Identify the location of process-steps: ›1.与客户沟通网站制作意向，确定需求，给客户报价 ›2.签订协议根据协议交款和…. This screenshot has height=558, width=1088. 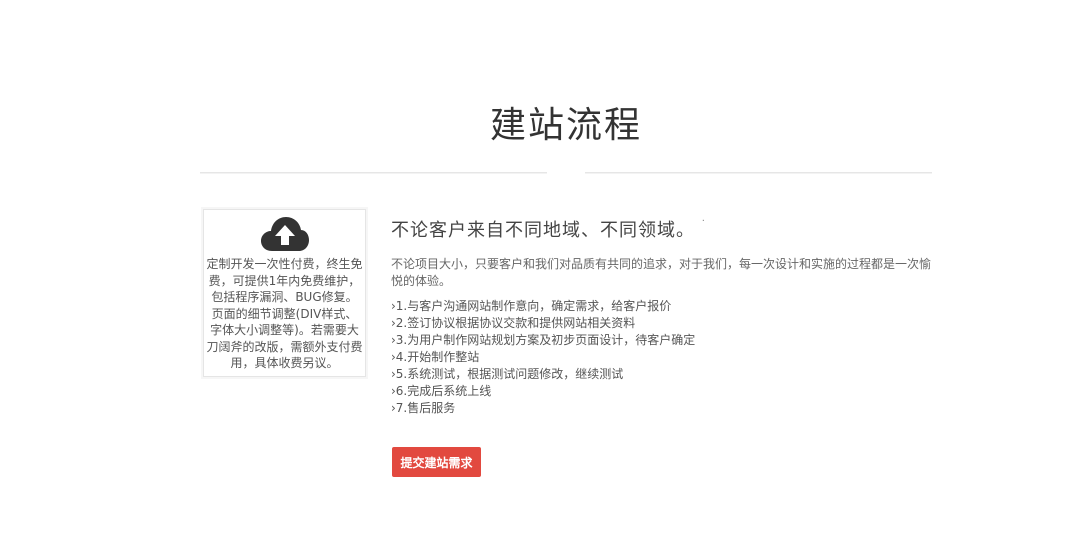
(663, 357).